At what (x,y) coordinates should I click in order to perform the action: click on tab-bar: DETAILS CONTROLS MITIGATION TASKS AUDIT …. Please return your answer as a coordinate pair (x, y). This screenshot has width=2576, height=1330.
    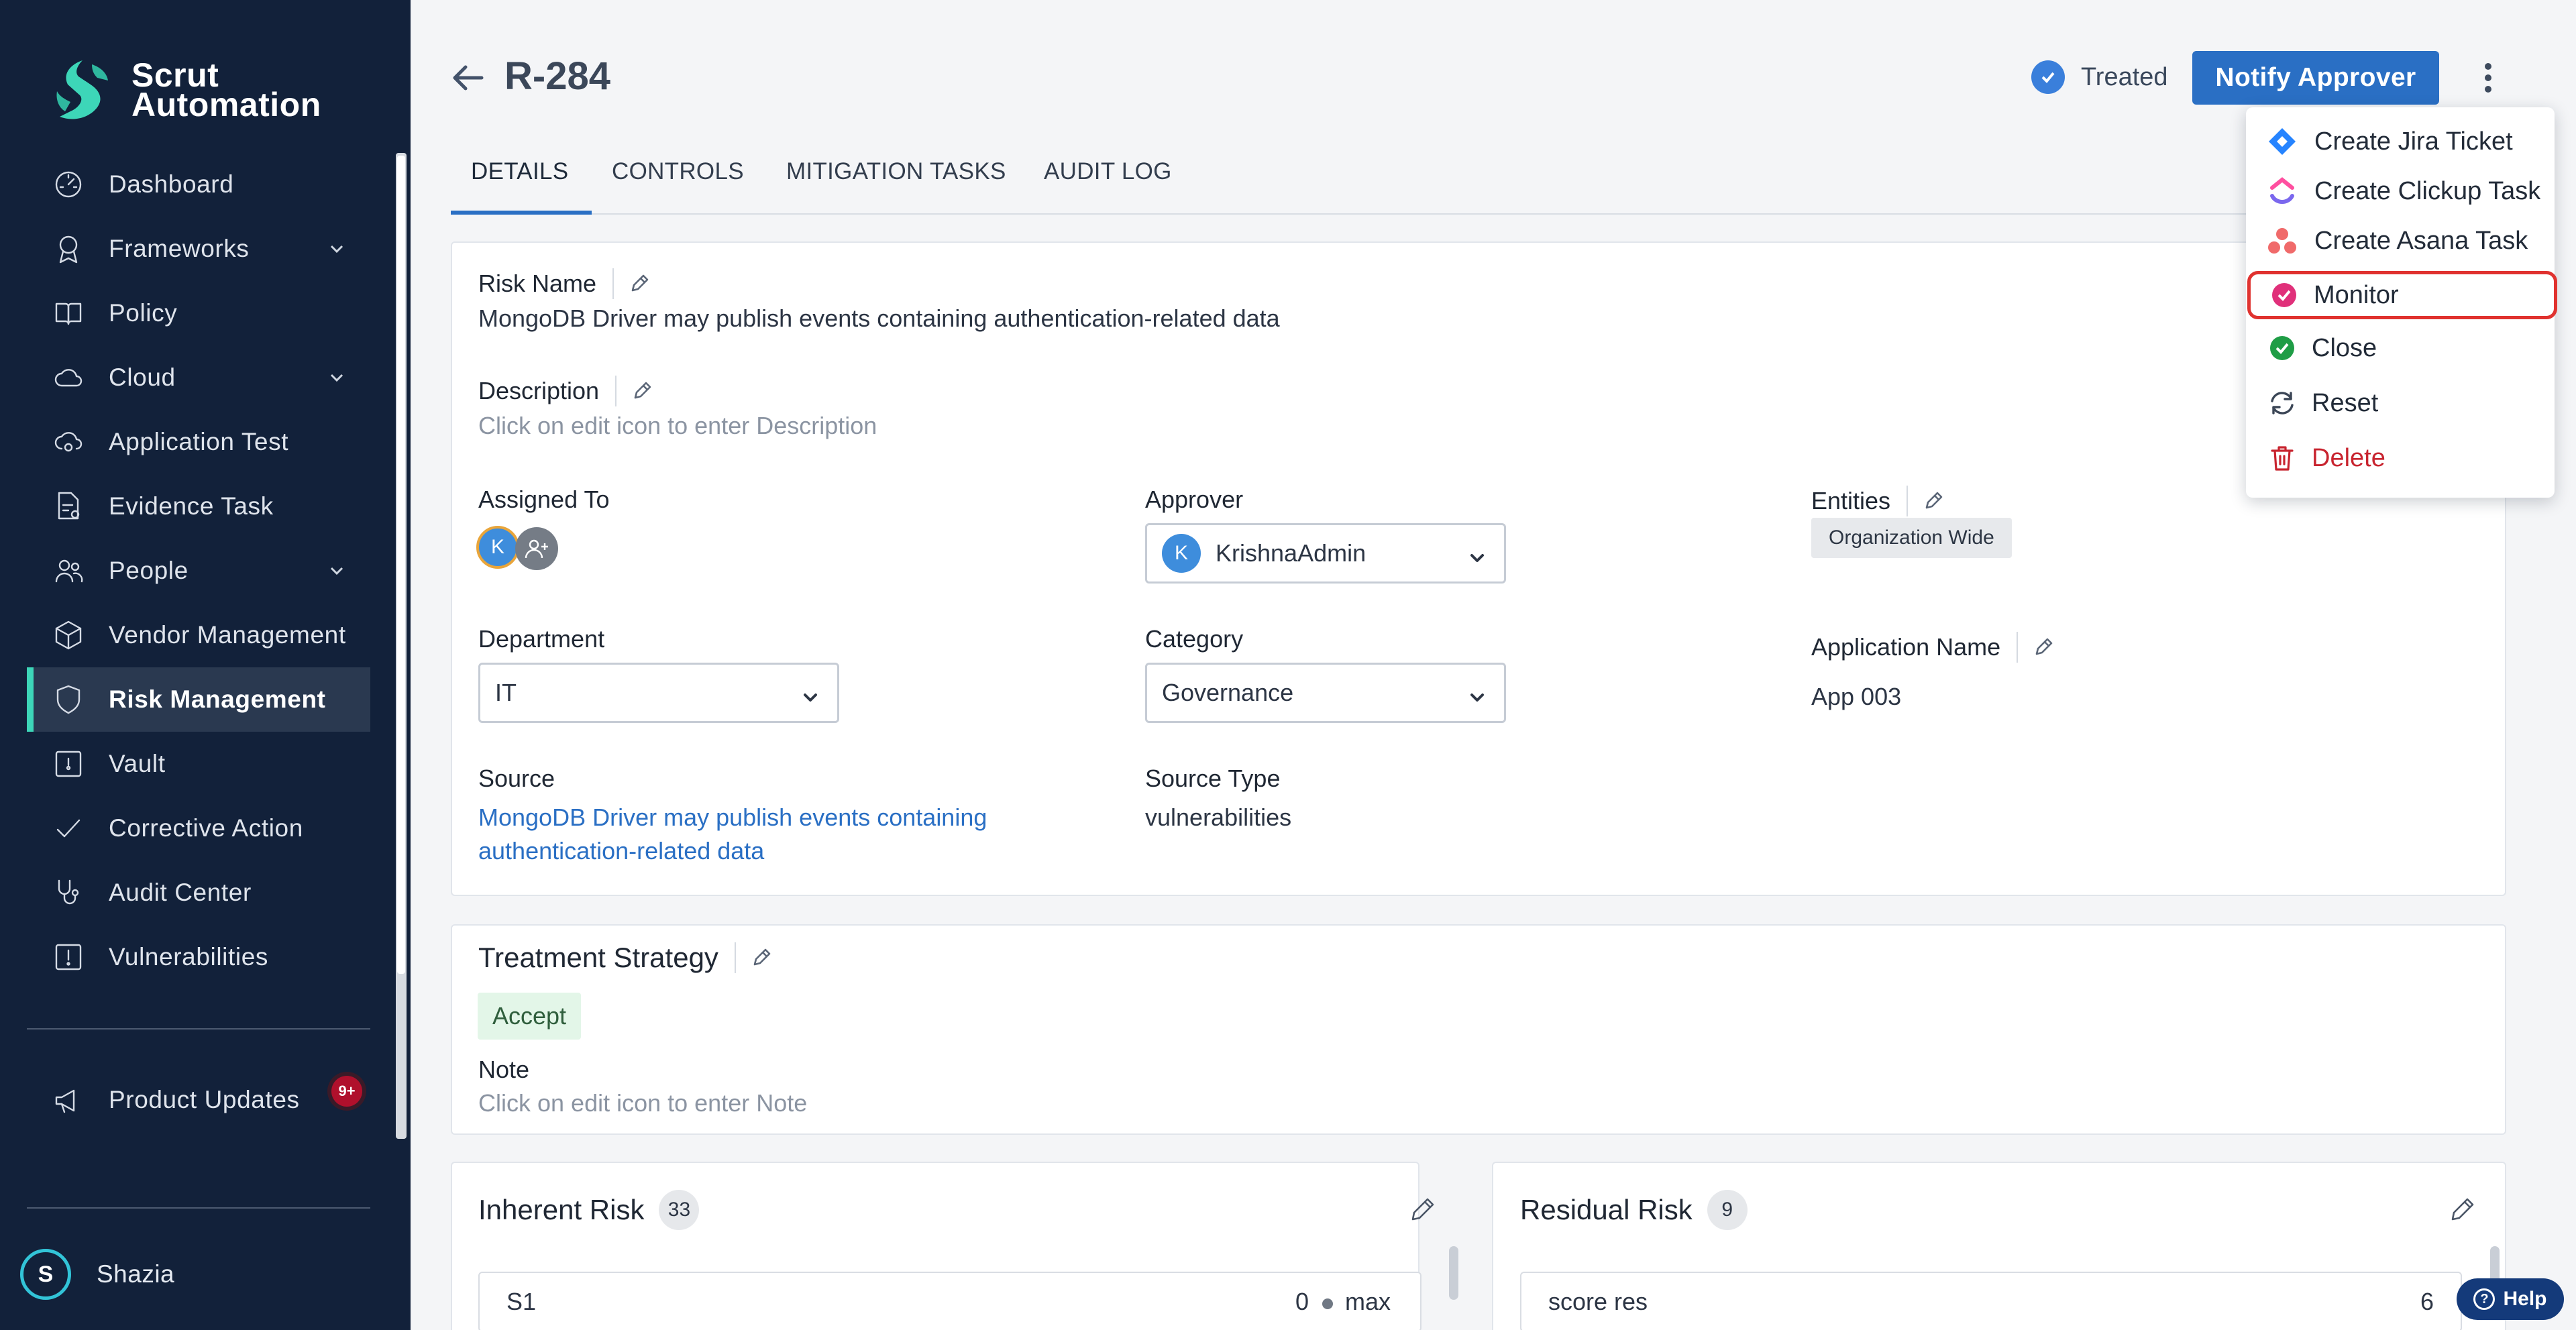
    Looking at the image, I should click on (1478, 183).